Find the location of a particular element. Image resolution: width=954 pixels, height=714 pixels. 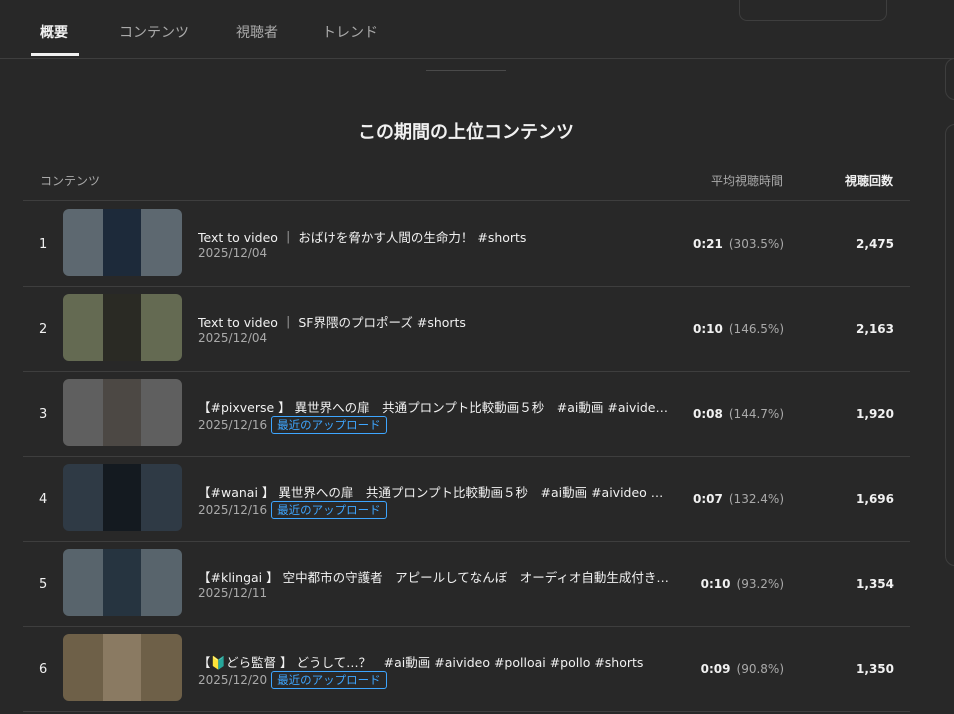

video-meta: 2025/12/11 is located at coordinates (232, 593).